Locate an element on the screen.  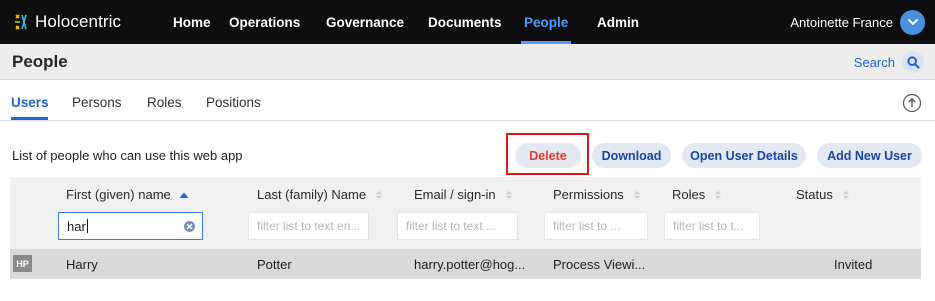
search-icon is located at coordinates (913, 62).